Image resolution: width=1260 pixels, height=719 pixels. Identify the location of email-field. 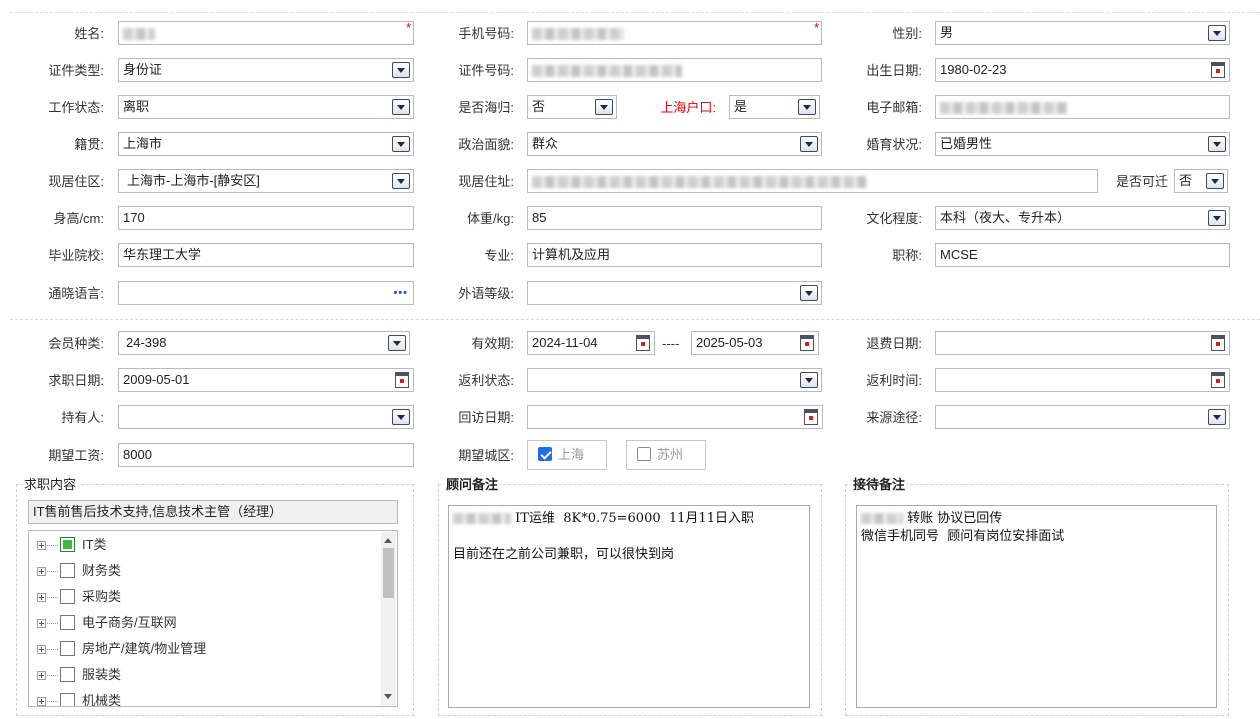
(1082, 107).